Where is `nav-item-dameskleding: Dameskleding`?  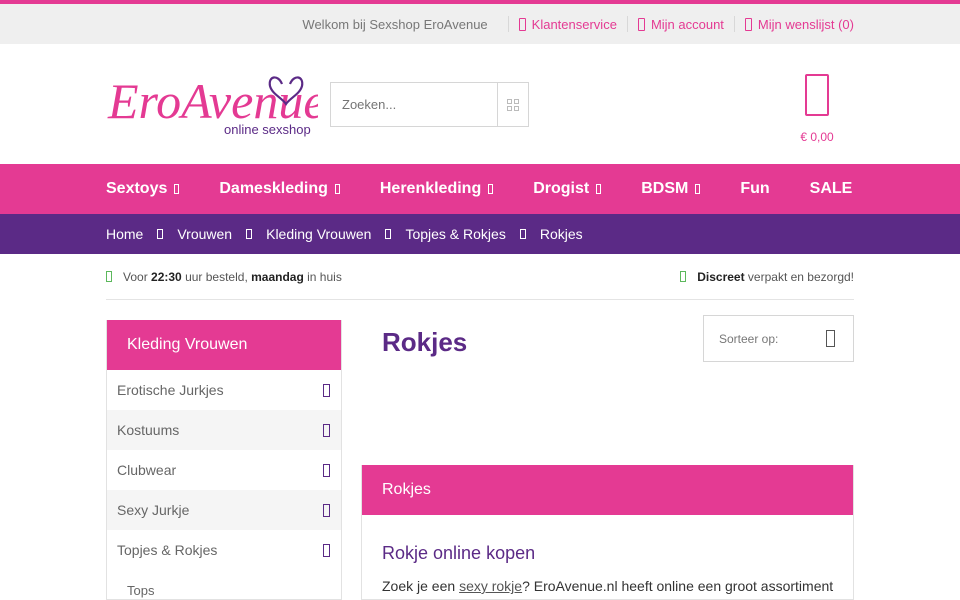
nav-item-dameskleding: Dameskleding is located at coordinates (279, 189).